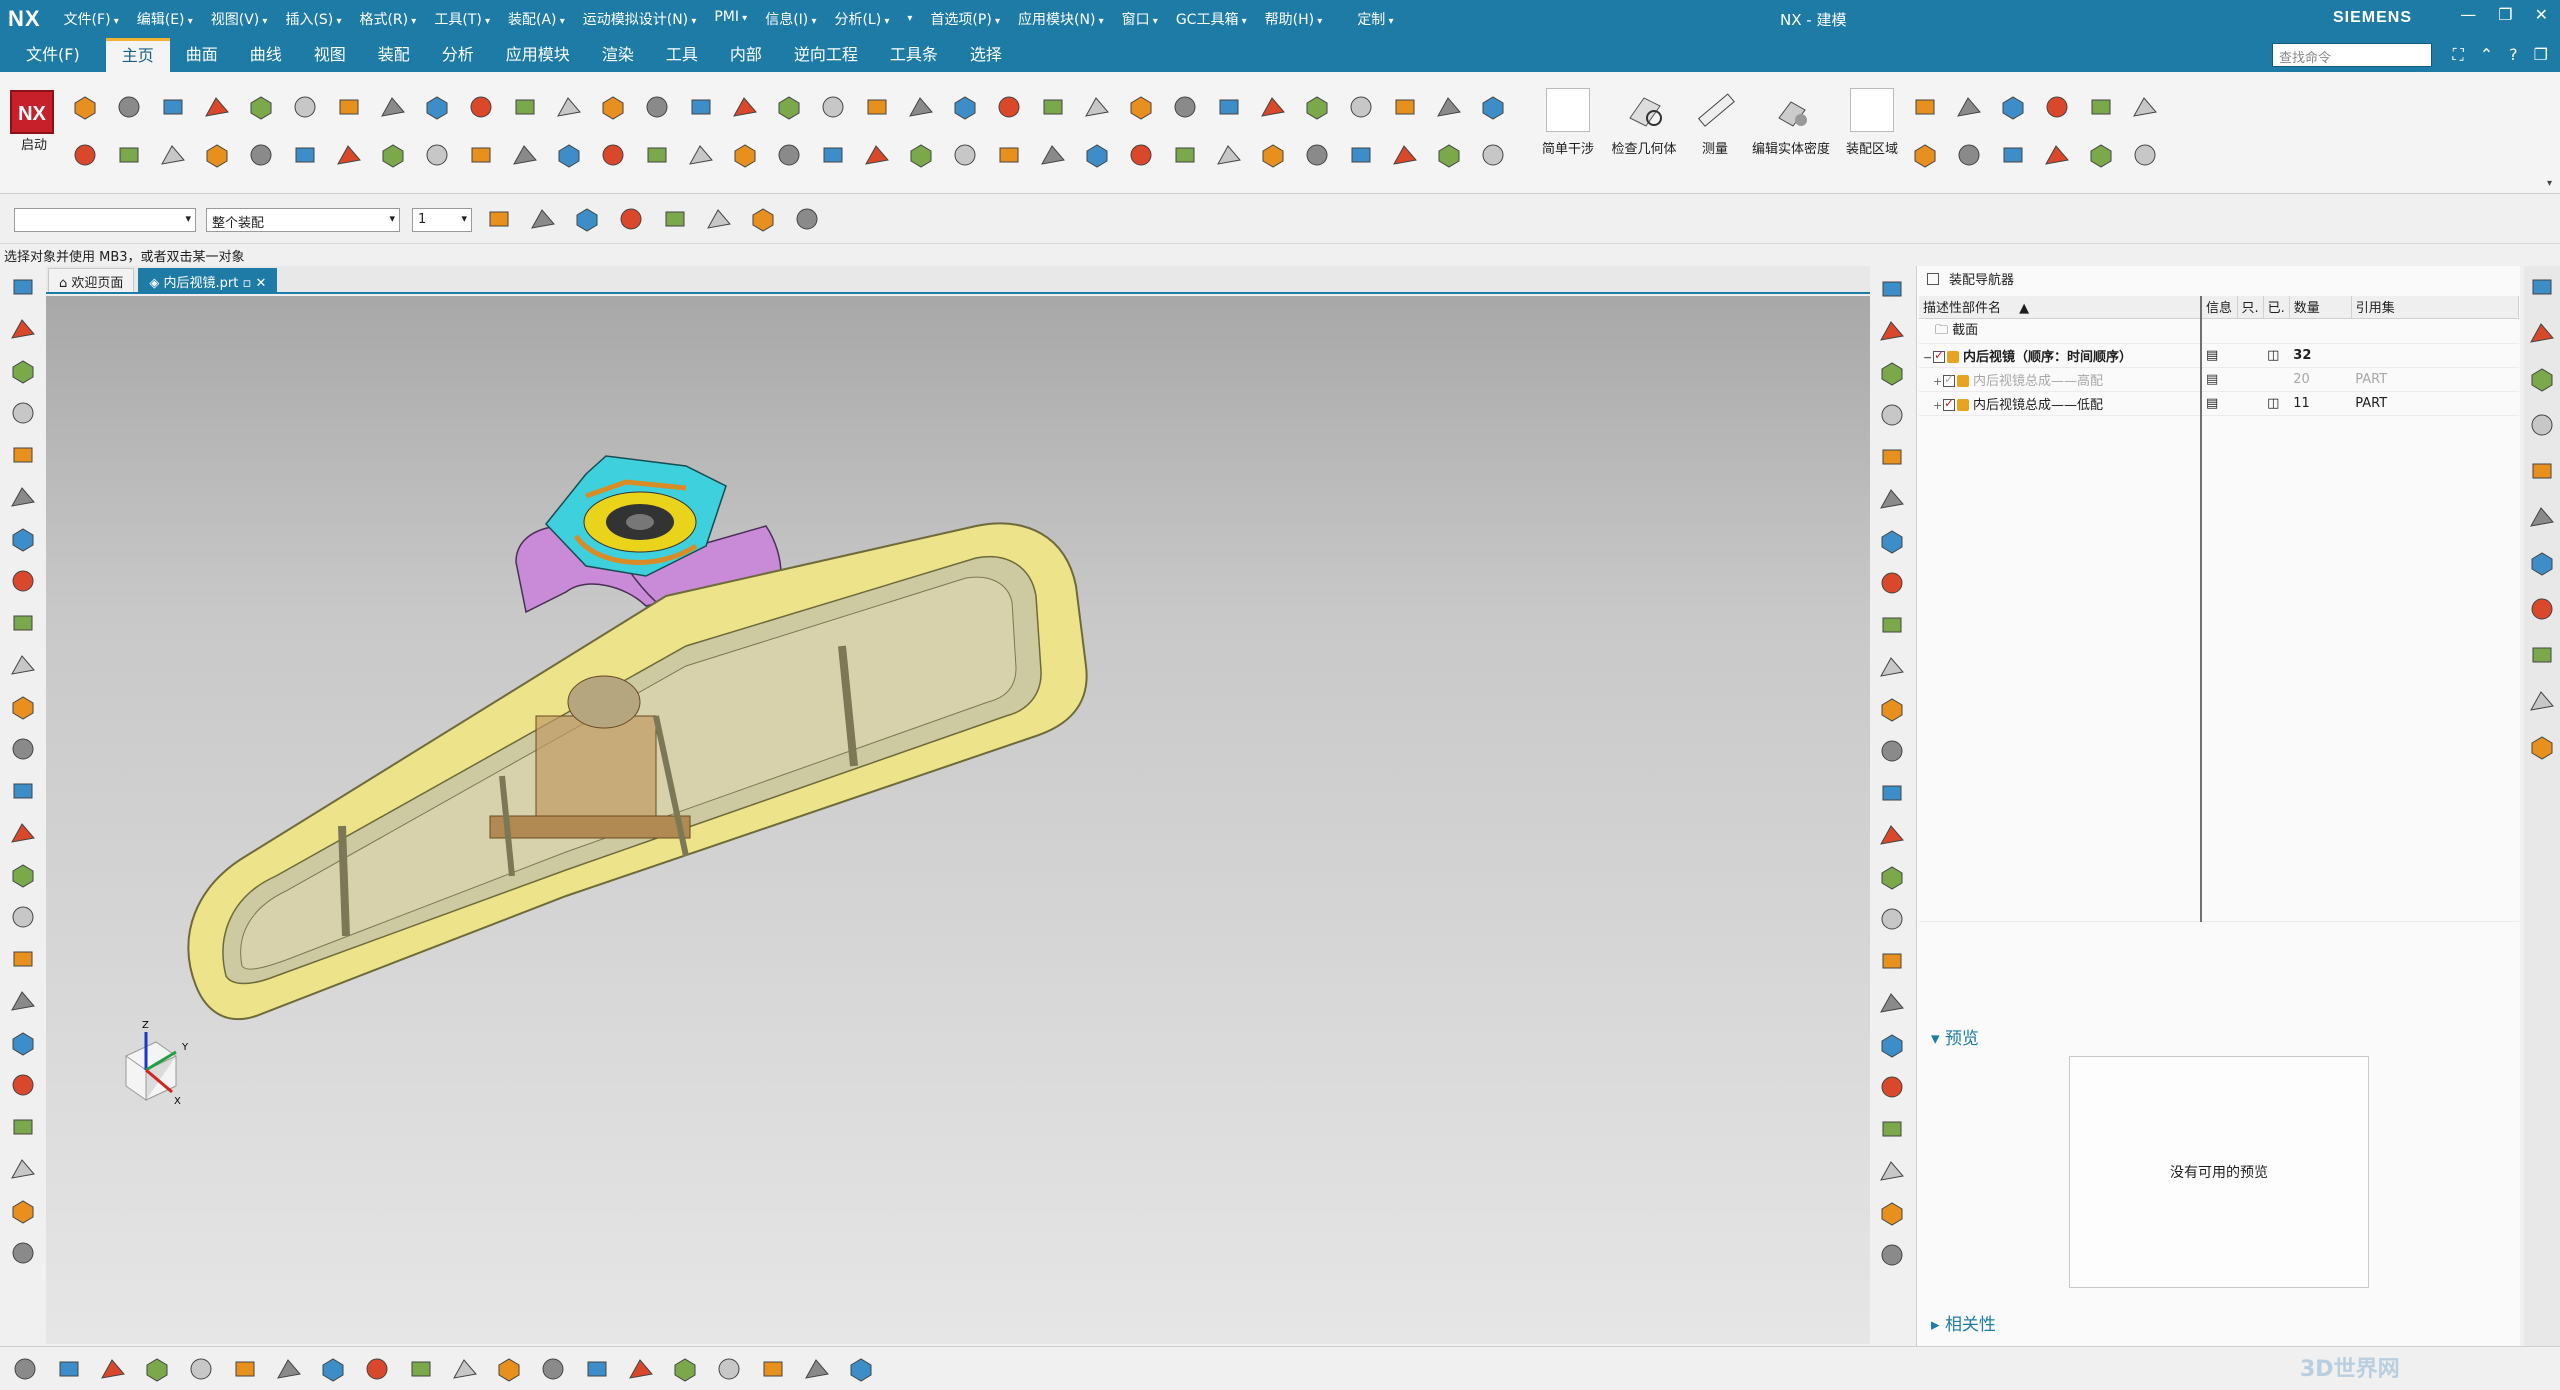  I want to click on menu-application: 应用模块(N), so click(1061, 19).